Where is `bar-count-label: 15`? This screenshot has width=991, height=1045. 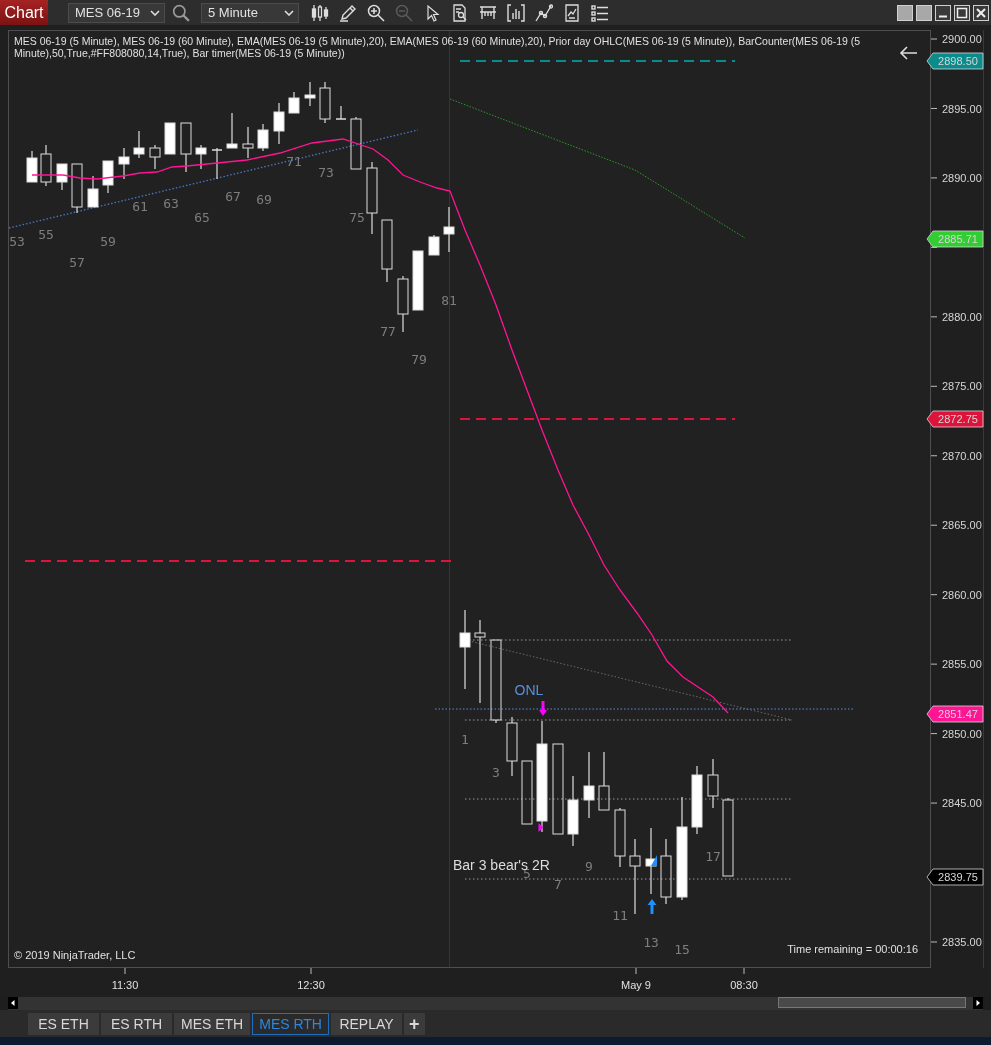 bar-count-label: 15 is located at coordinates (682, 949).